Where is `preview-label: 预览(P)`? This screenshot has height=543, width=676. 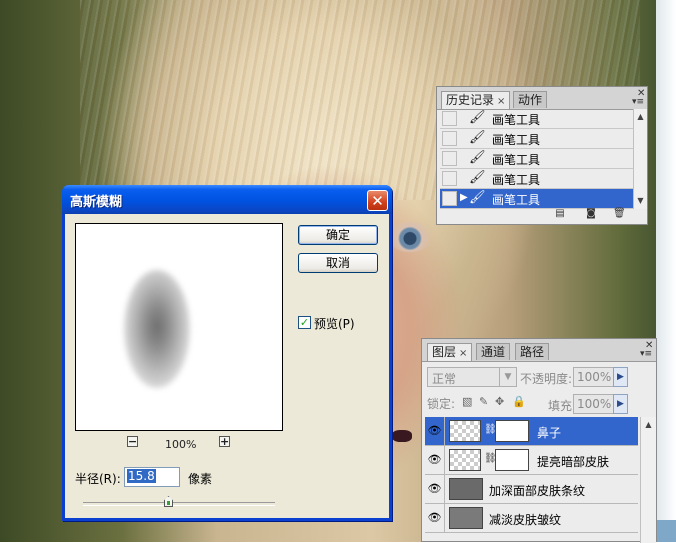
preview-label: 预览(P) is located at coordinates (334, 323).